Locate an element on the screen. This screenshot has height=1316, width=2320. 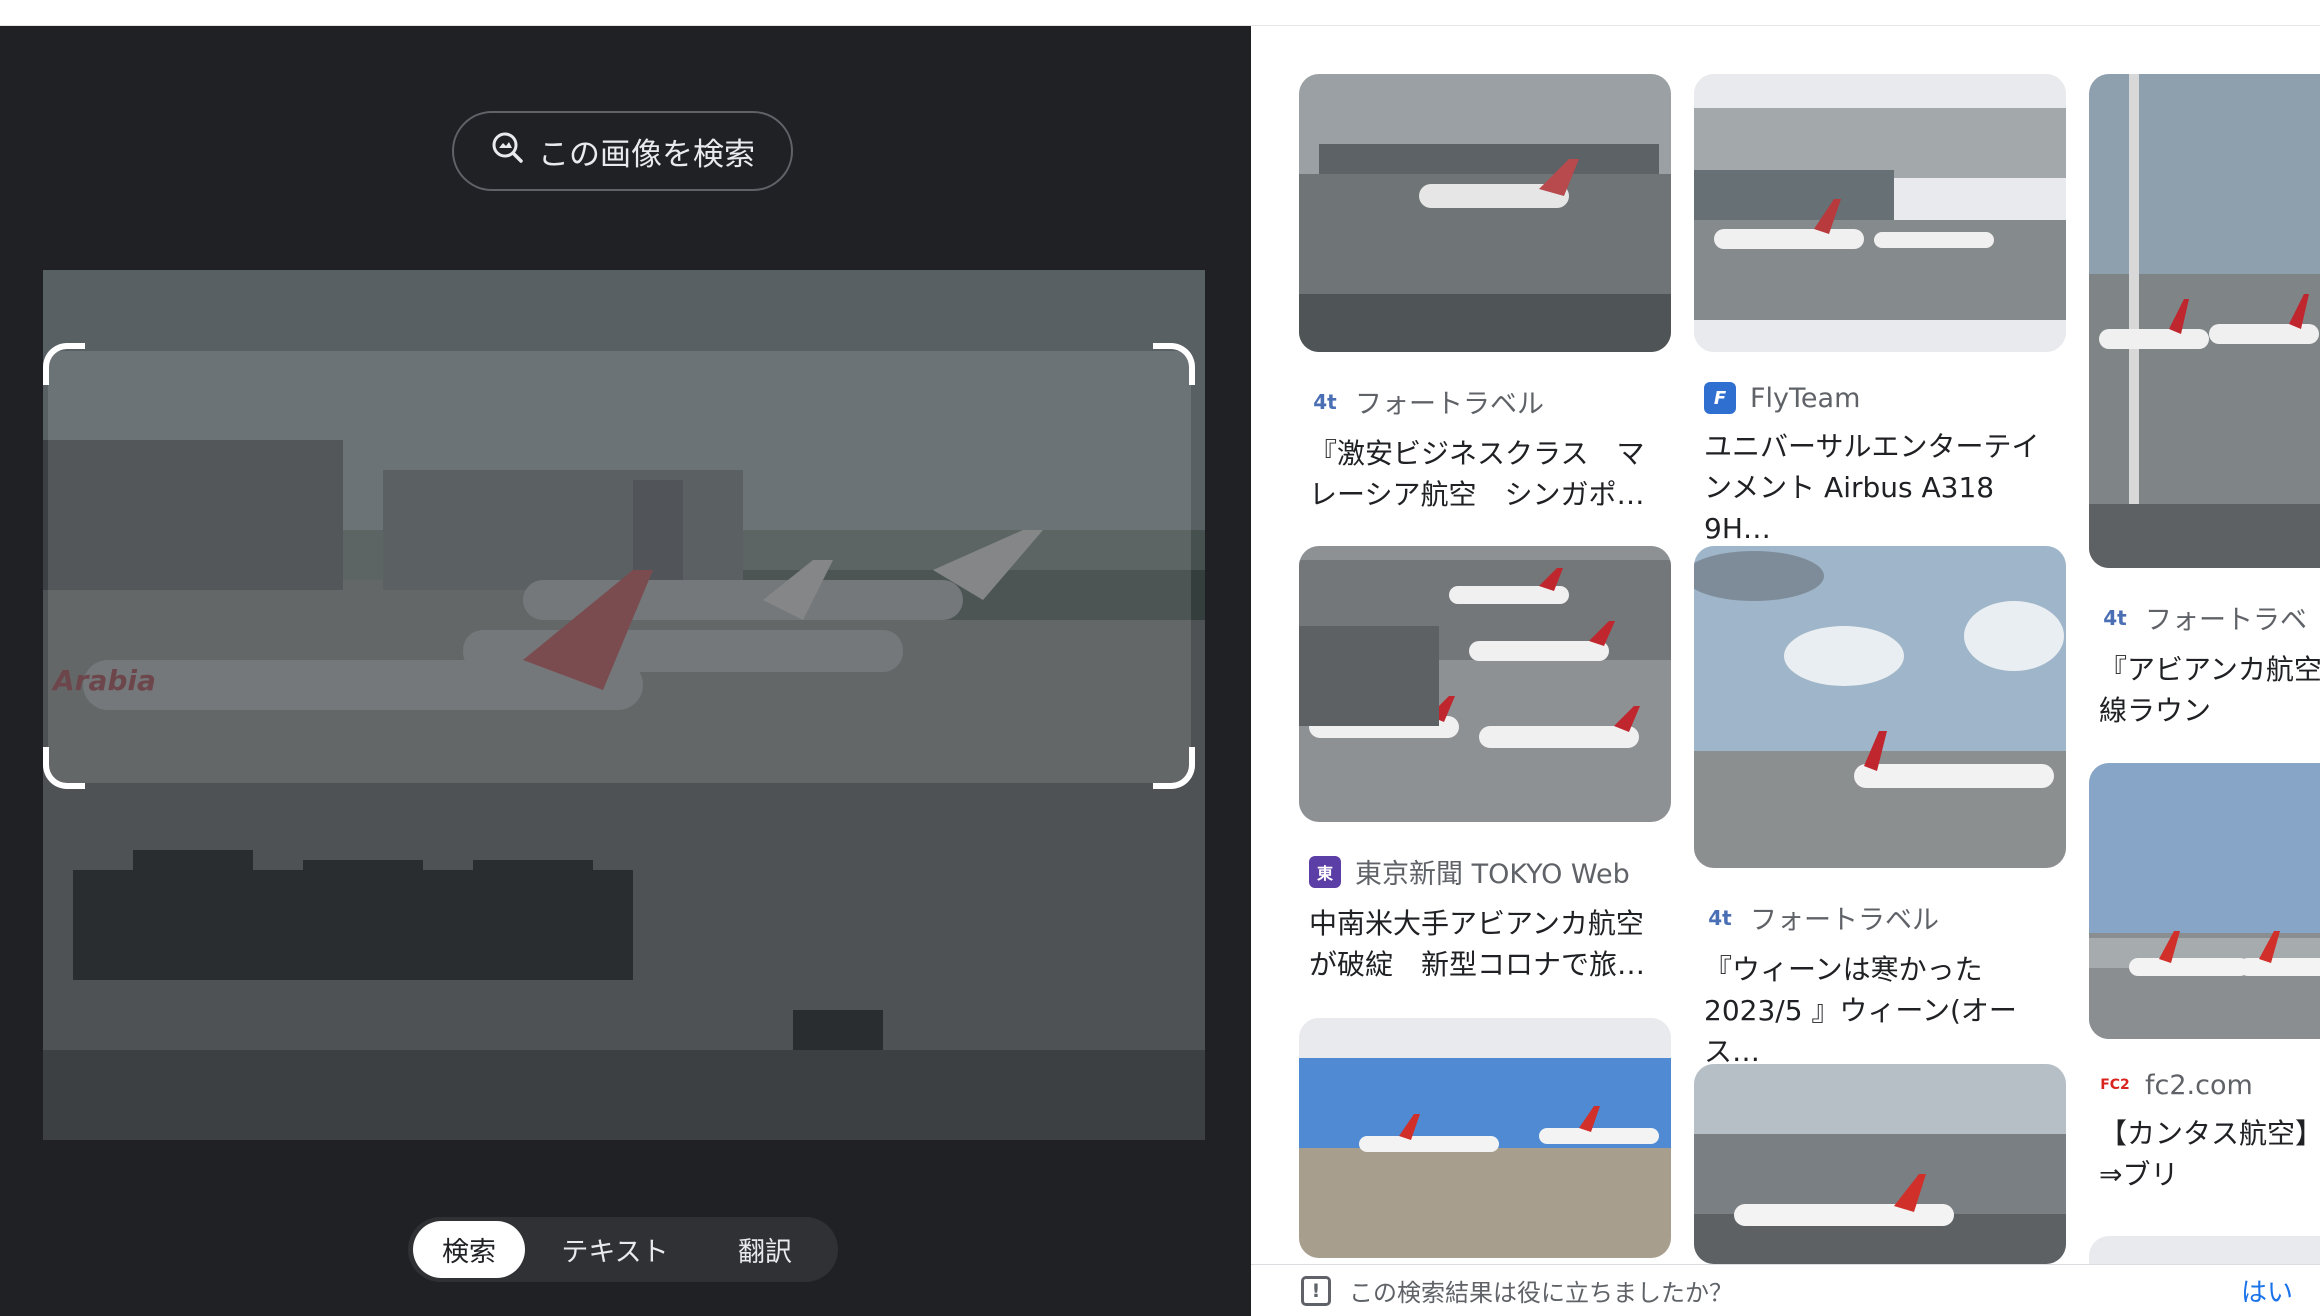
mode-tab-text: テキスト is located at coordinates (615, 1249).